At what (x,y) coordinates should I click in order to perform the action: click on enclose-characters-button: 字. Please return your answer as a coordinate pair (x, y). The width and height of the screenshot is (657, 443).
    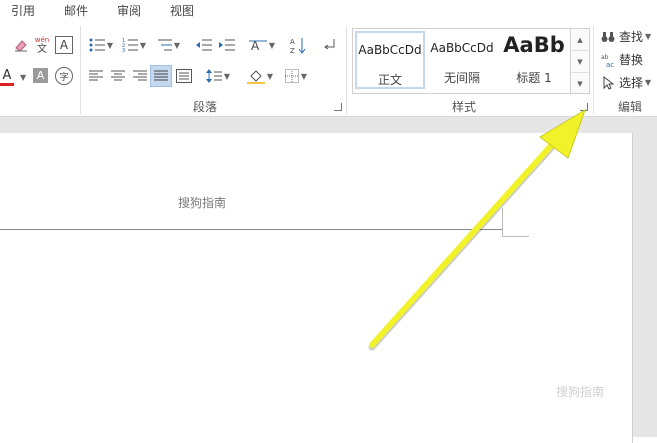
    Looking at the image, I should click on (64, 76).